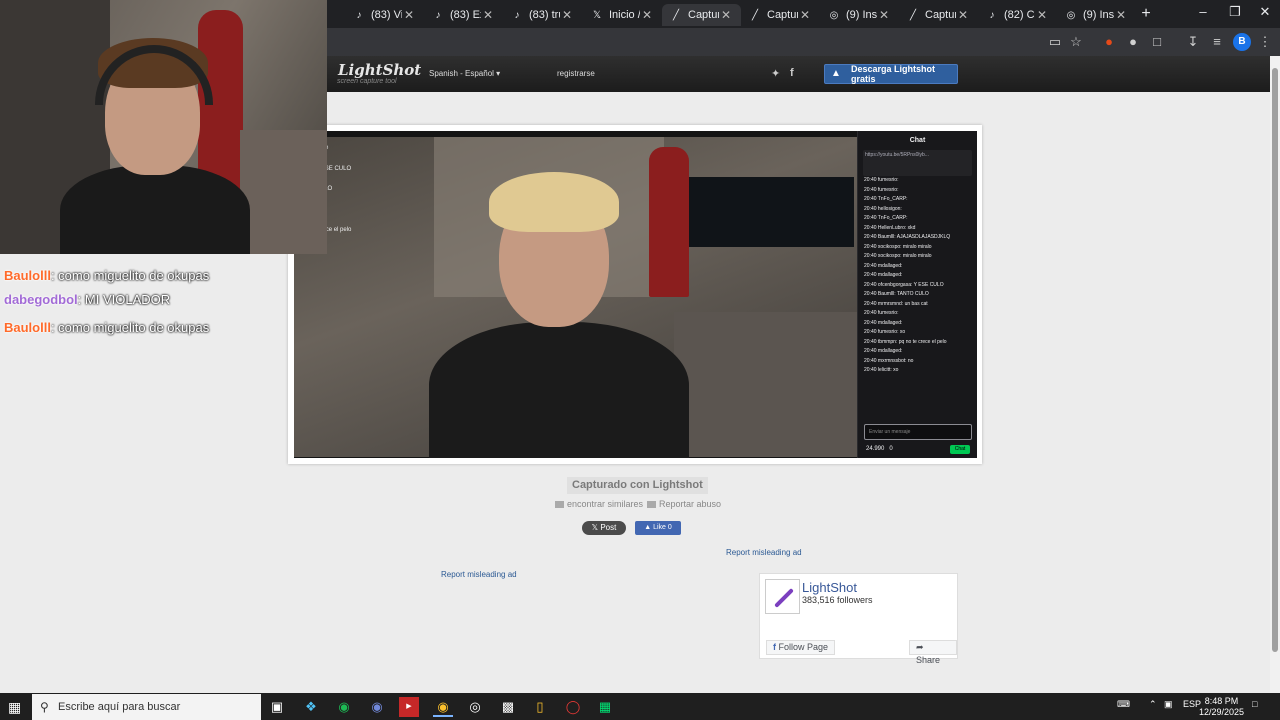  I want to click on tab-title: Inicio / X, so click(624, 15).